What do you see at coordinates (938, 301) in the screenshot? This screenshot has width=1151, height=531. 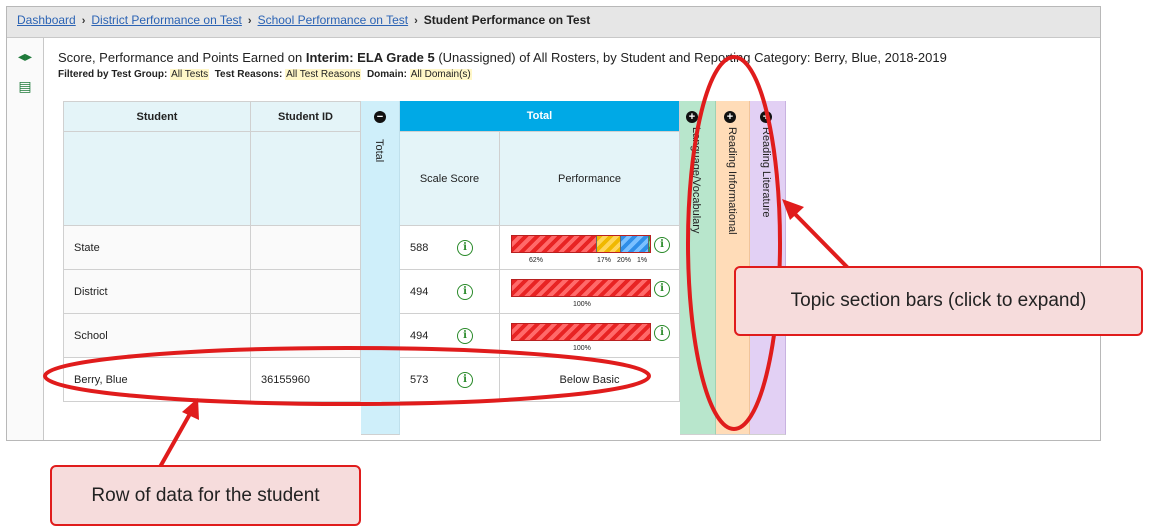 I see `callout-topic: Topic section bars (click to expand)` at bounding box center [938, 301].